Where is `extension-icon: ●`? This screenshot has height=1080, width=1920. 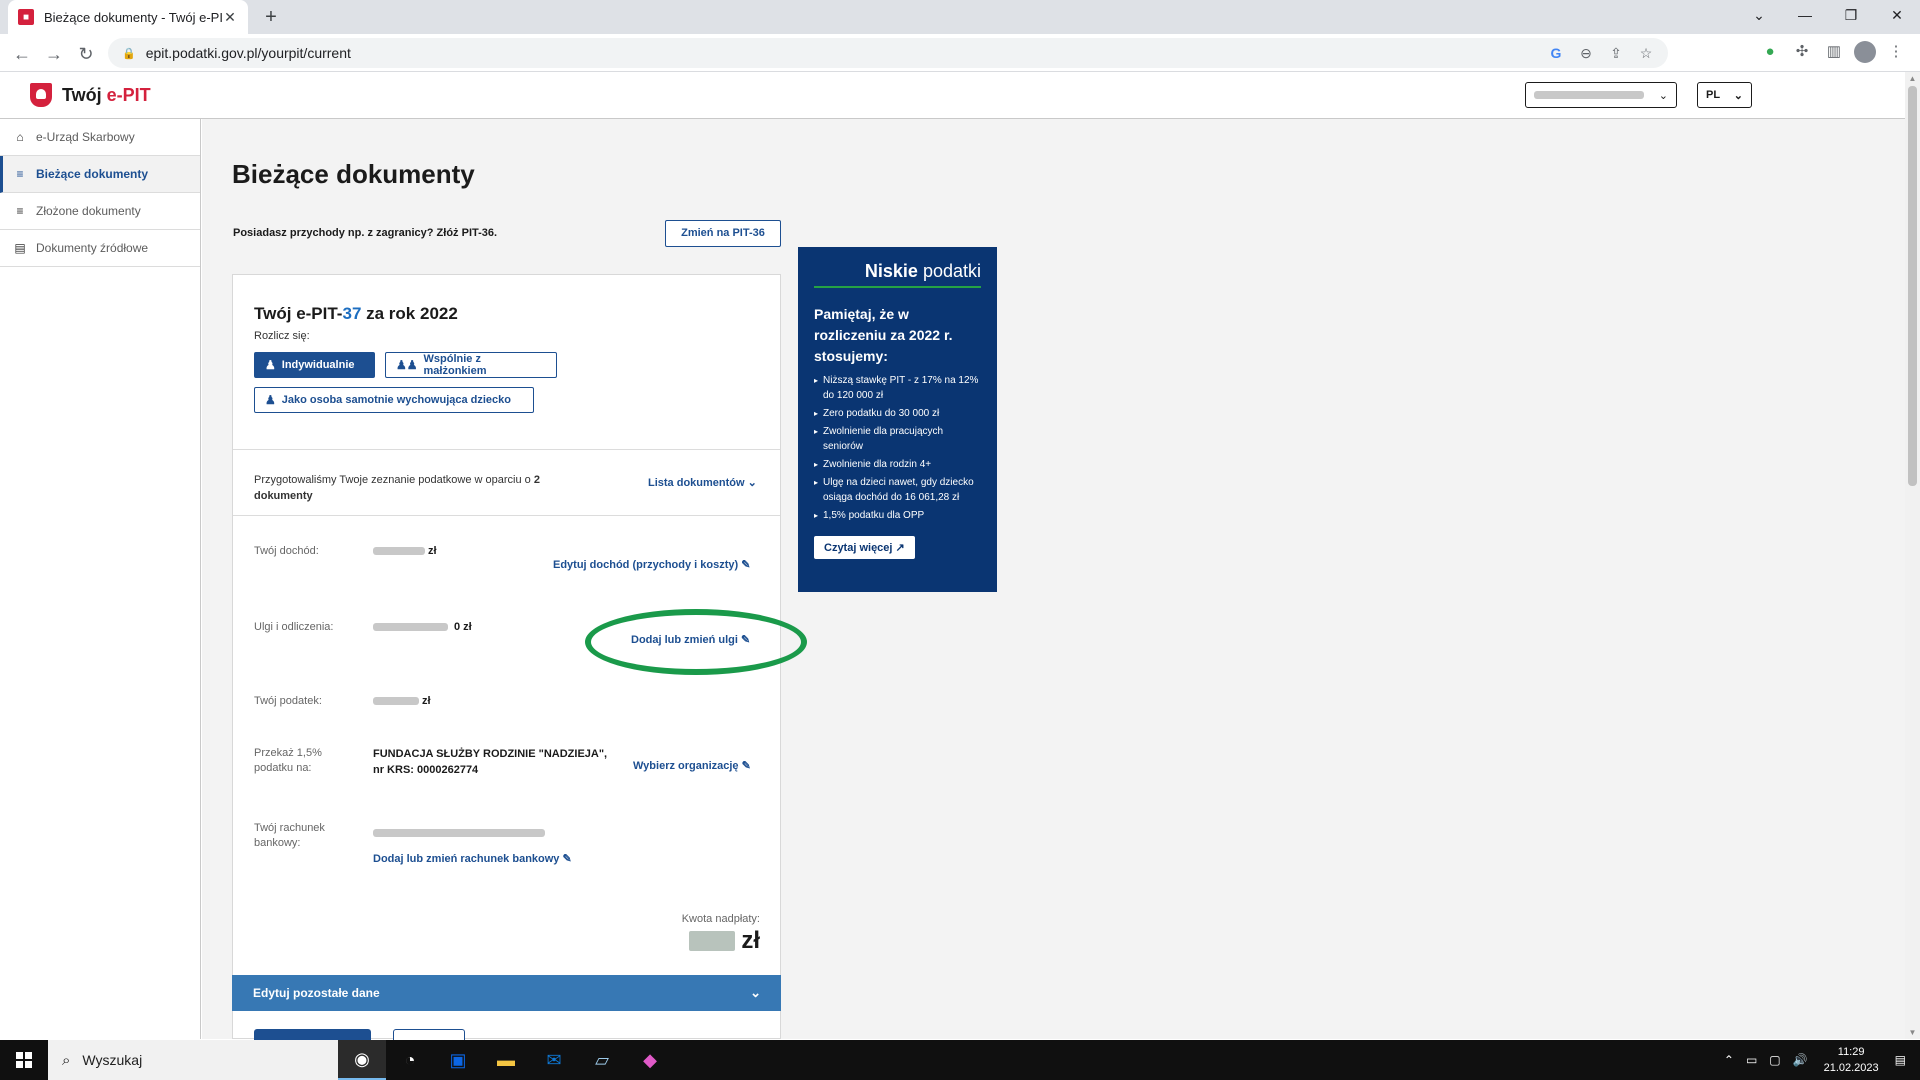
extension-icon: ● is located at coordinates (1770, 52).